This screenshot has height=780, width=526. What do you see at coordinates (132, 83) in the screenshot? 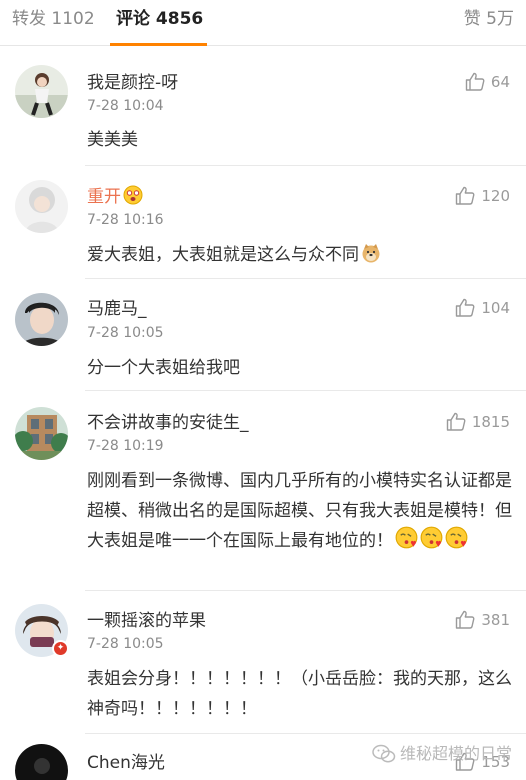
I see `comment-username: 我是颜控-呀` at bounding box center [132, 83].